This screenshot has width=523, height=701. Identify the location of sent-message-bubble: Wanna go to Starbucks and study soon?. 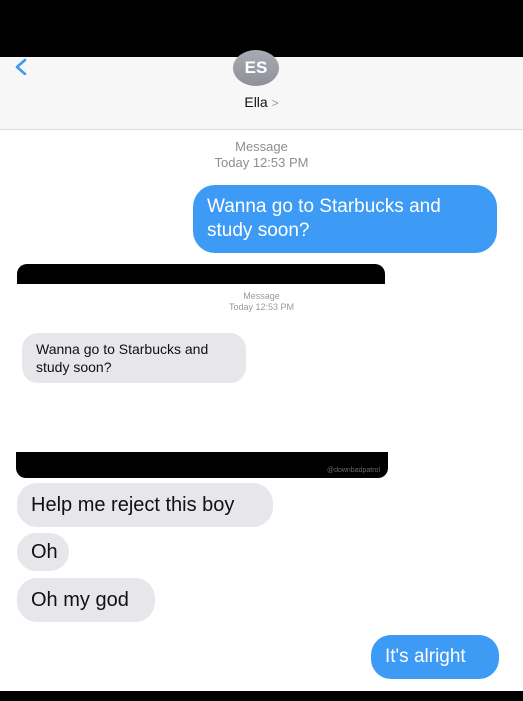
(345, 219).